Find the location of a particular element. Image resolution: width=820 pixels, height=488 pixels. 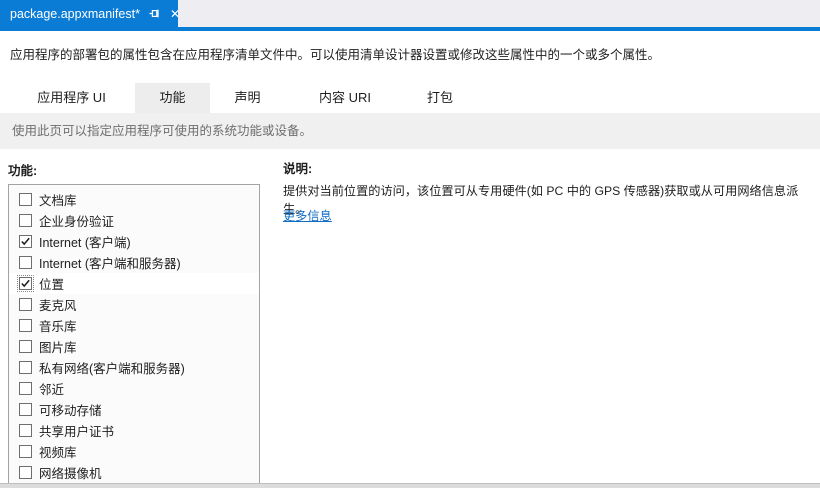

capability-label: 网络摄像机 is located at coordinates (70, 474).